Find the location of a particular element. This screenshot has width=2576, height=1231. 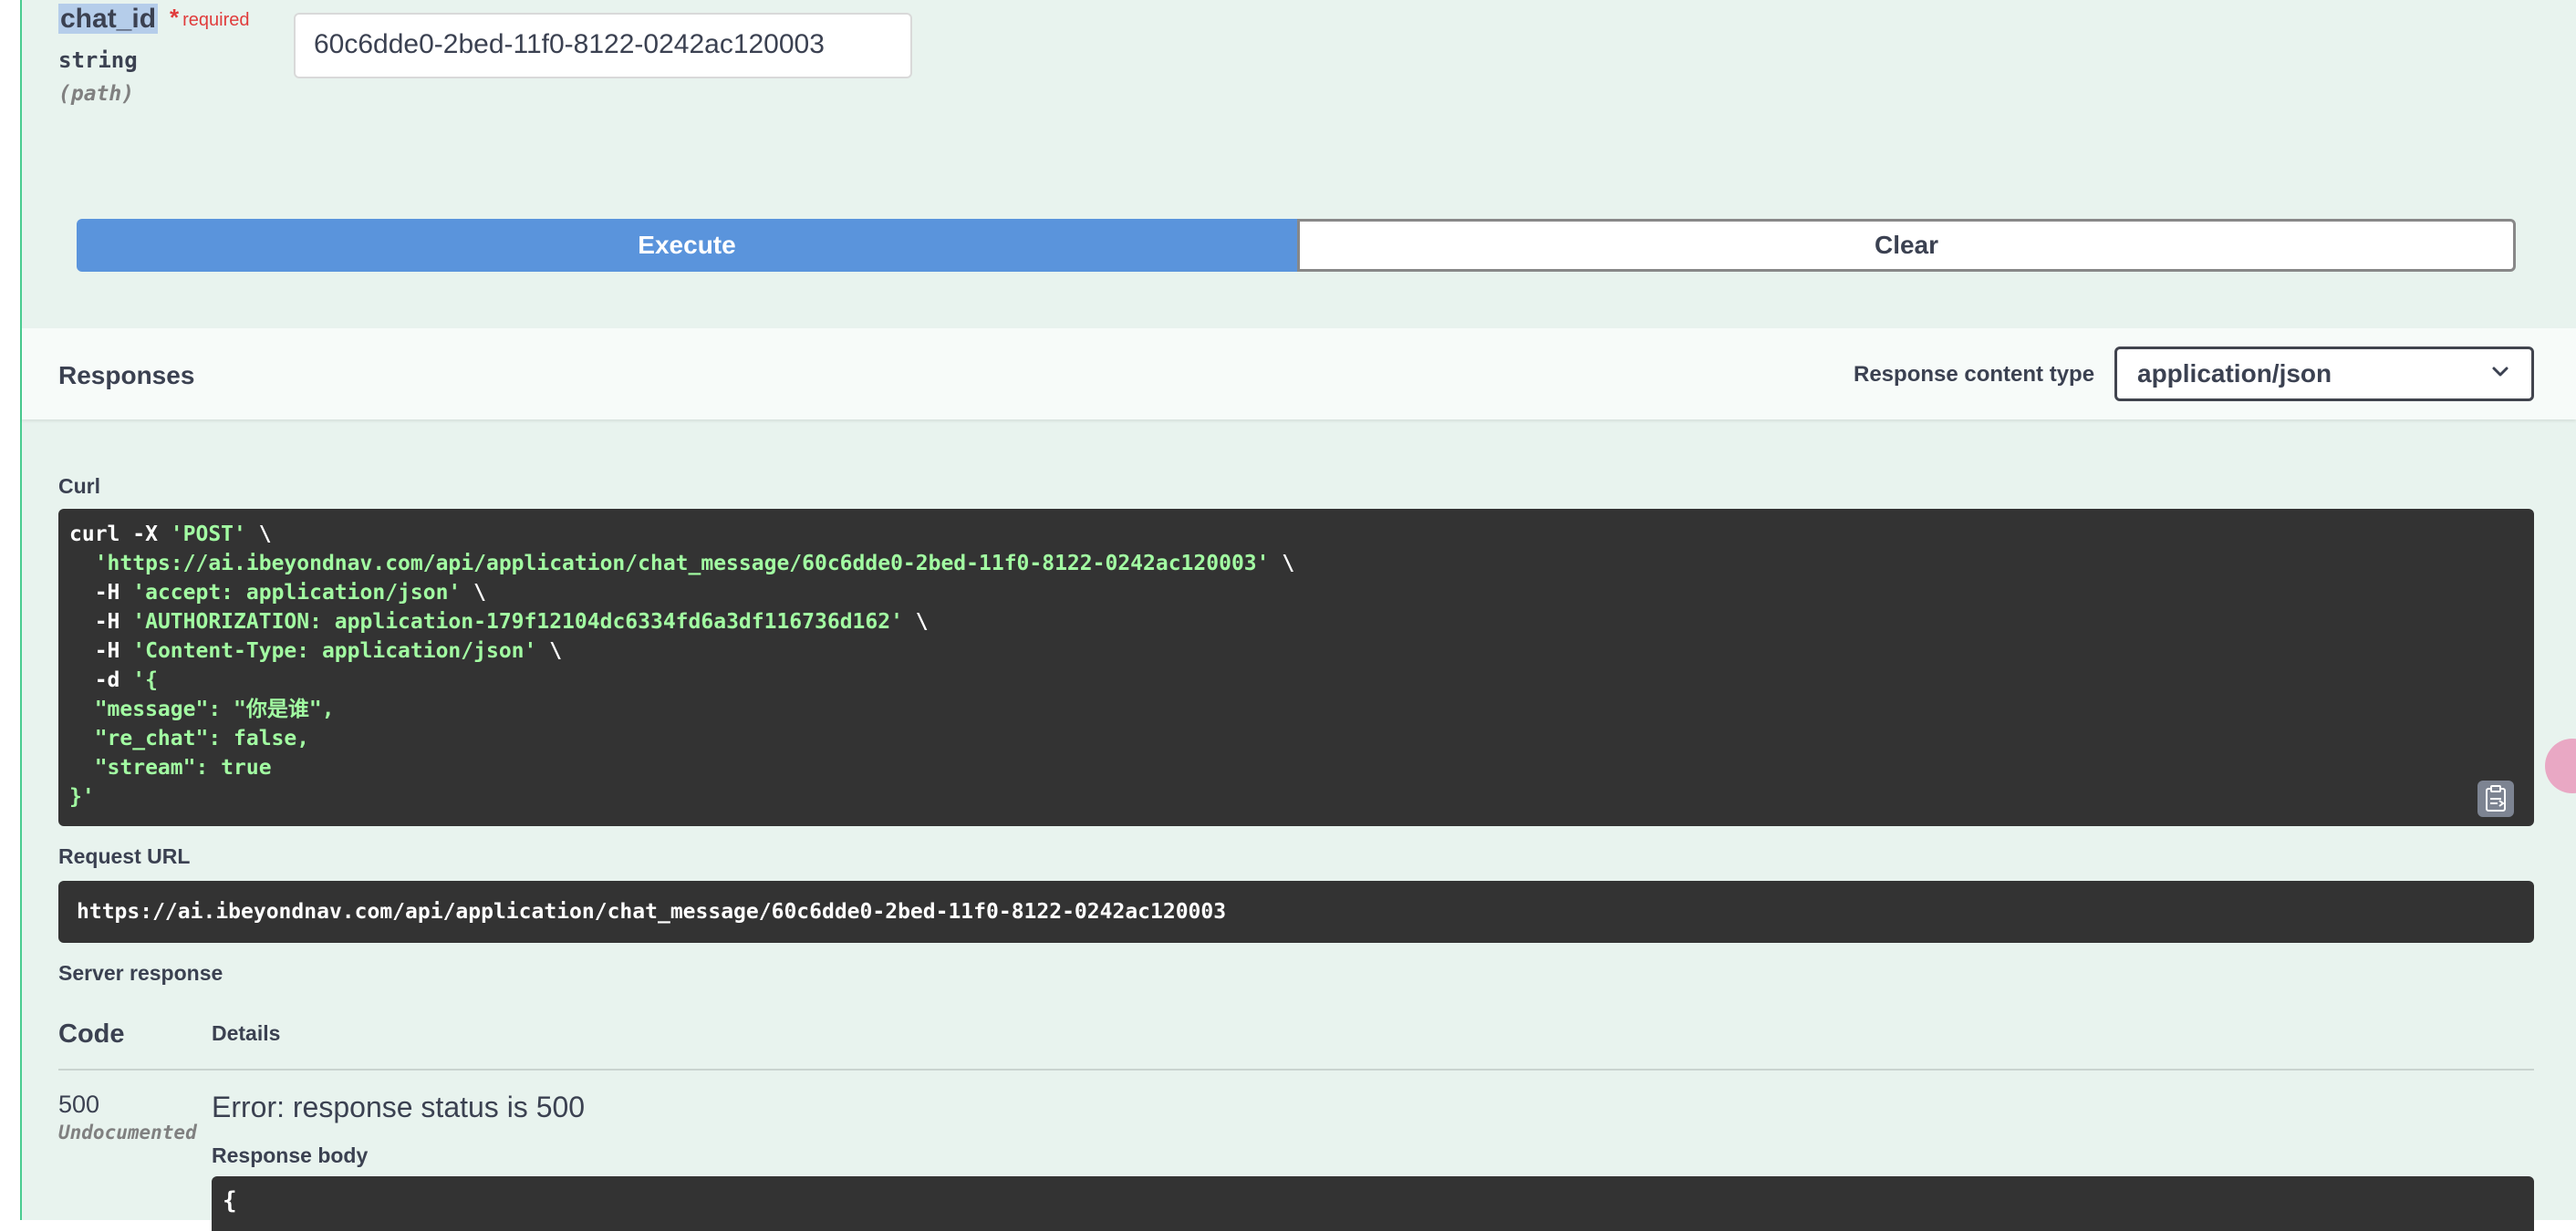

chat-id-input: 60c6dde0-2bed-11f0-8122-0242ac120003 is located at coordinates (603, 45).